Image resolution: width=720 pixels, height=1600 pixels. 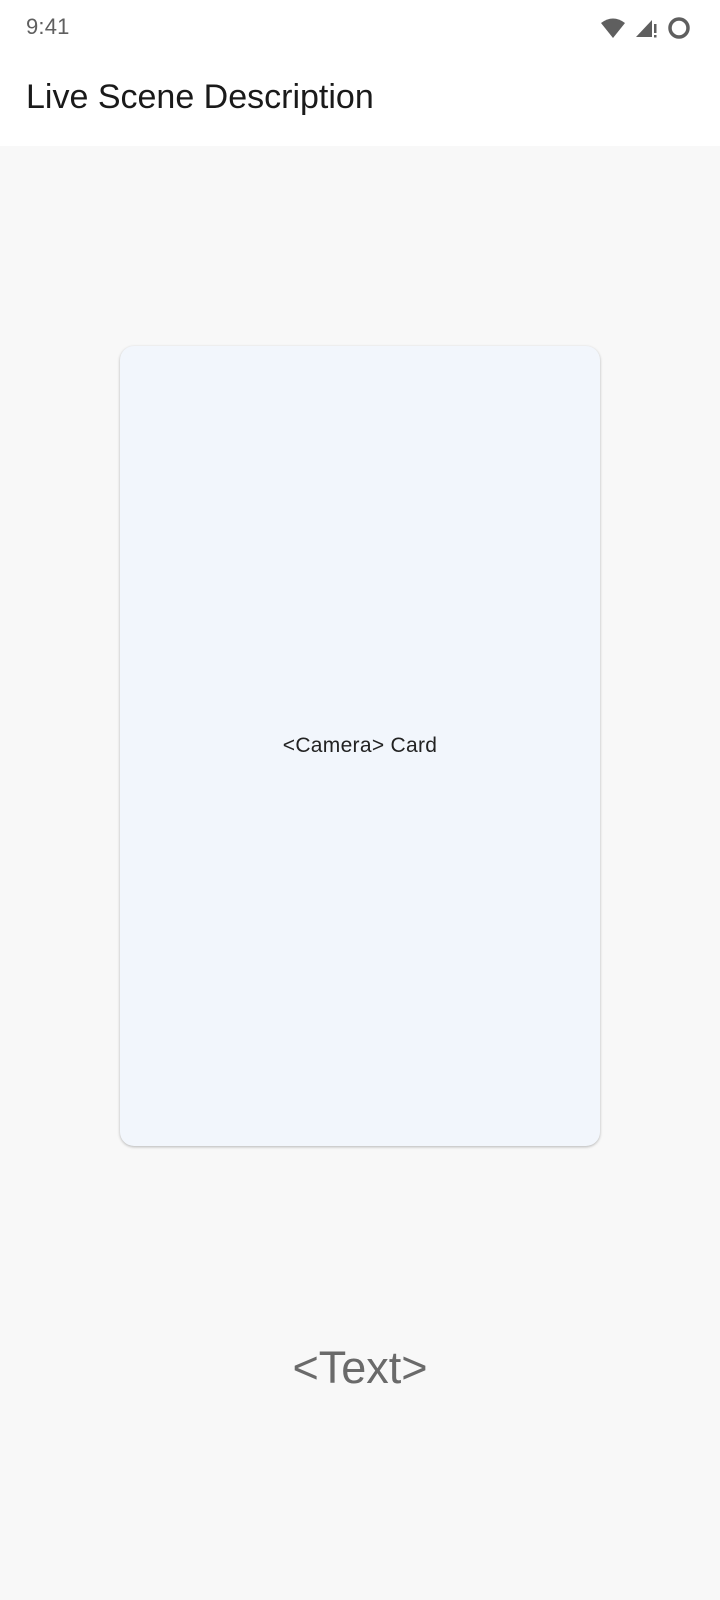 I want to click on app-bar: Live Scene Description, so click(x=360, y=101).